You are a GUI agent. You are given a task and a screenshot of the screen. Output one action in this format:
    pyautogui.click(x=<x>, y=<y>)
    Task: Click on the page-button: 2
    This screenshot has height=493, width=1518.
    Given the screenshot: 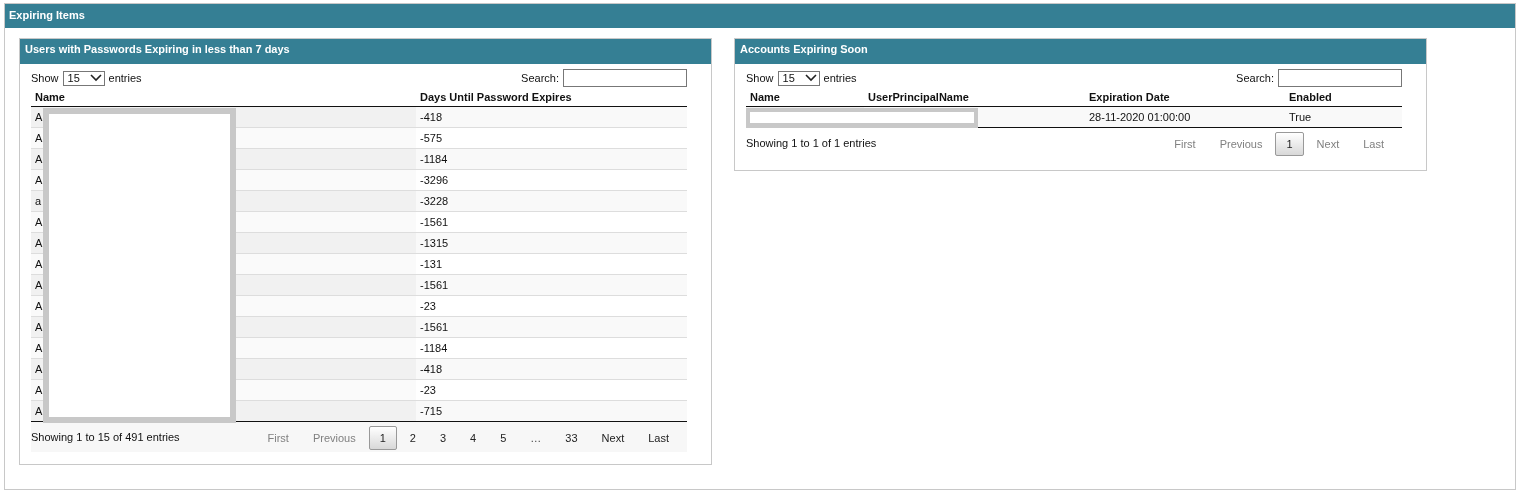 What is the action you would take?
    pyautogui.click(x=412, y=438)
    